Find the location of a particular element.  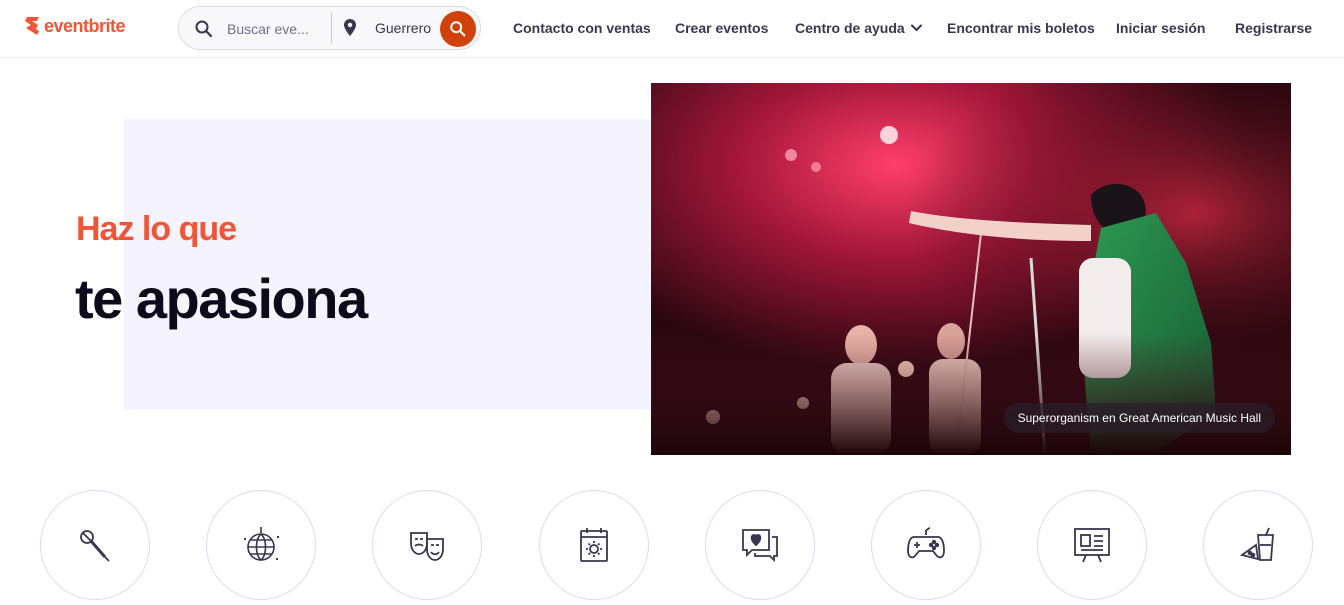

search-bar: Guerrero is located at coordinates (329, 28).